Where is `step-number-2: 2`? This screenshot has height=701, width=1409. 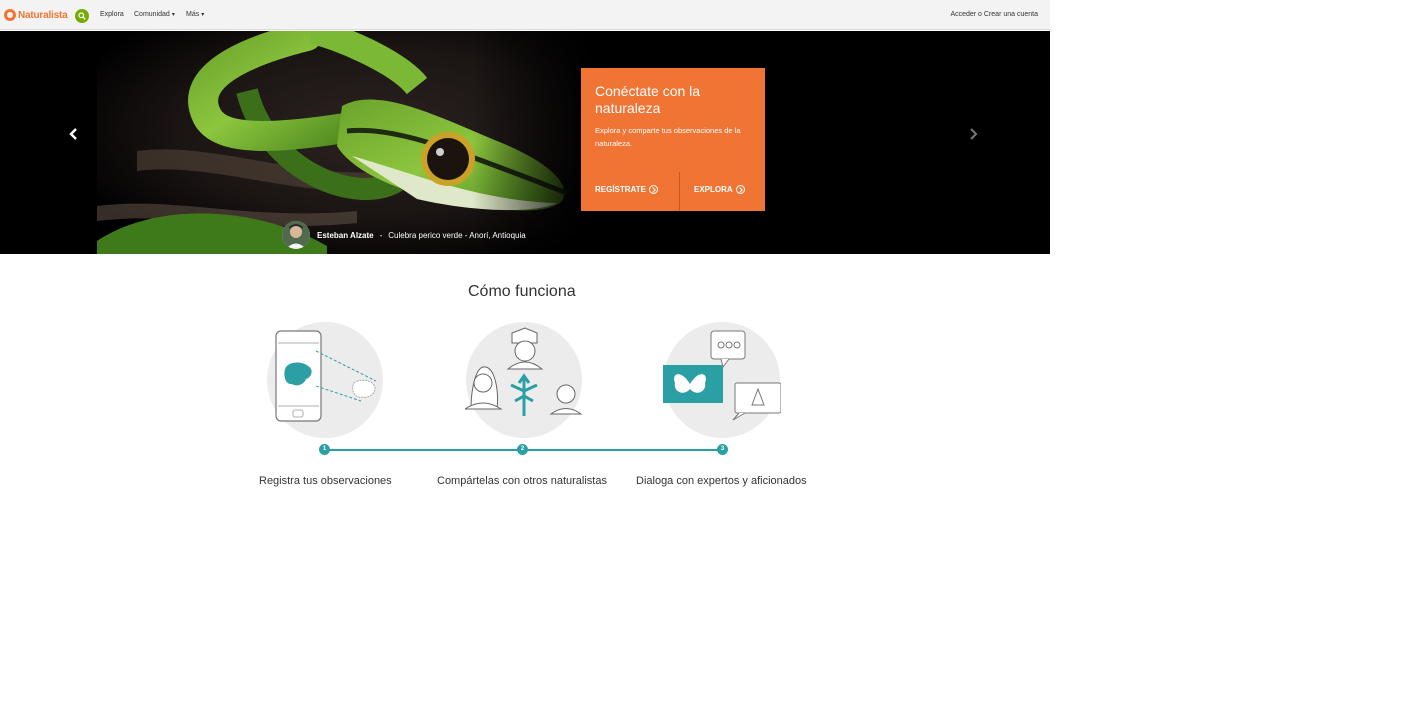 step-number-2: 2 is located at coordinates (522, 449).